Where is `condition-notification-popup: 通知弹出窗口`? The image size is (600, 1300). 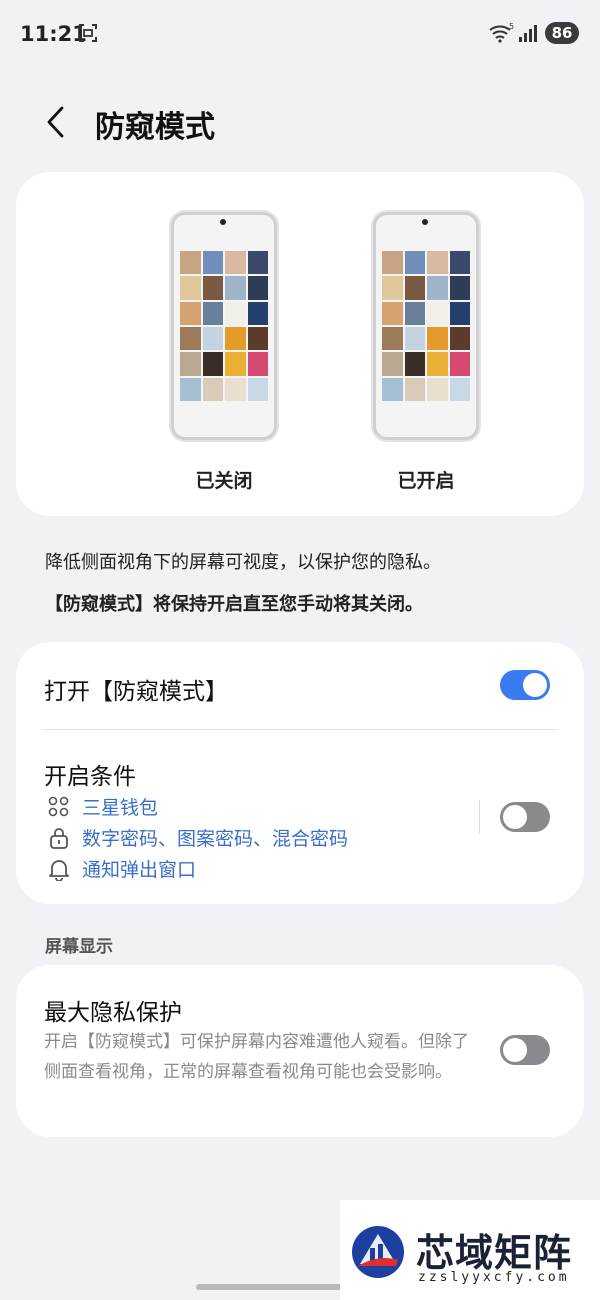 condition-notification-popup: 通知弹出窗口 is located at coordinates (121, 868).